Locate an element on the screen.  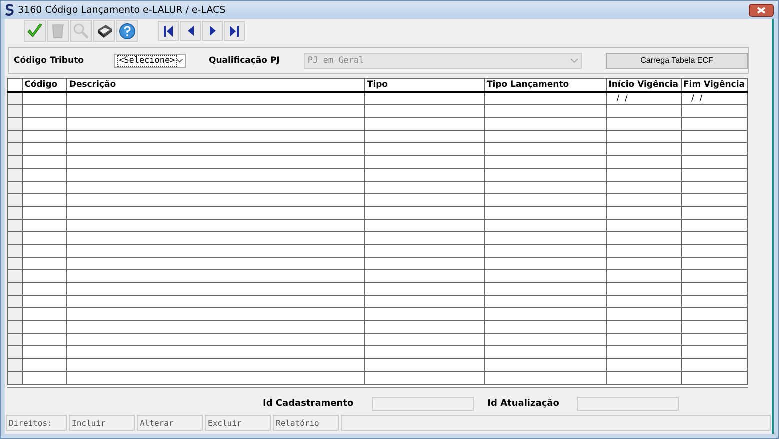
column-header: Fim Vigência is located at coordinates (714, 85).